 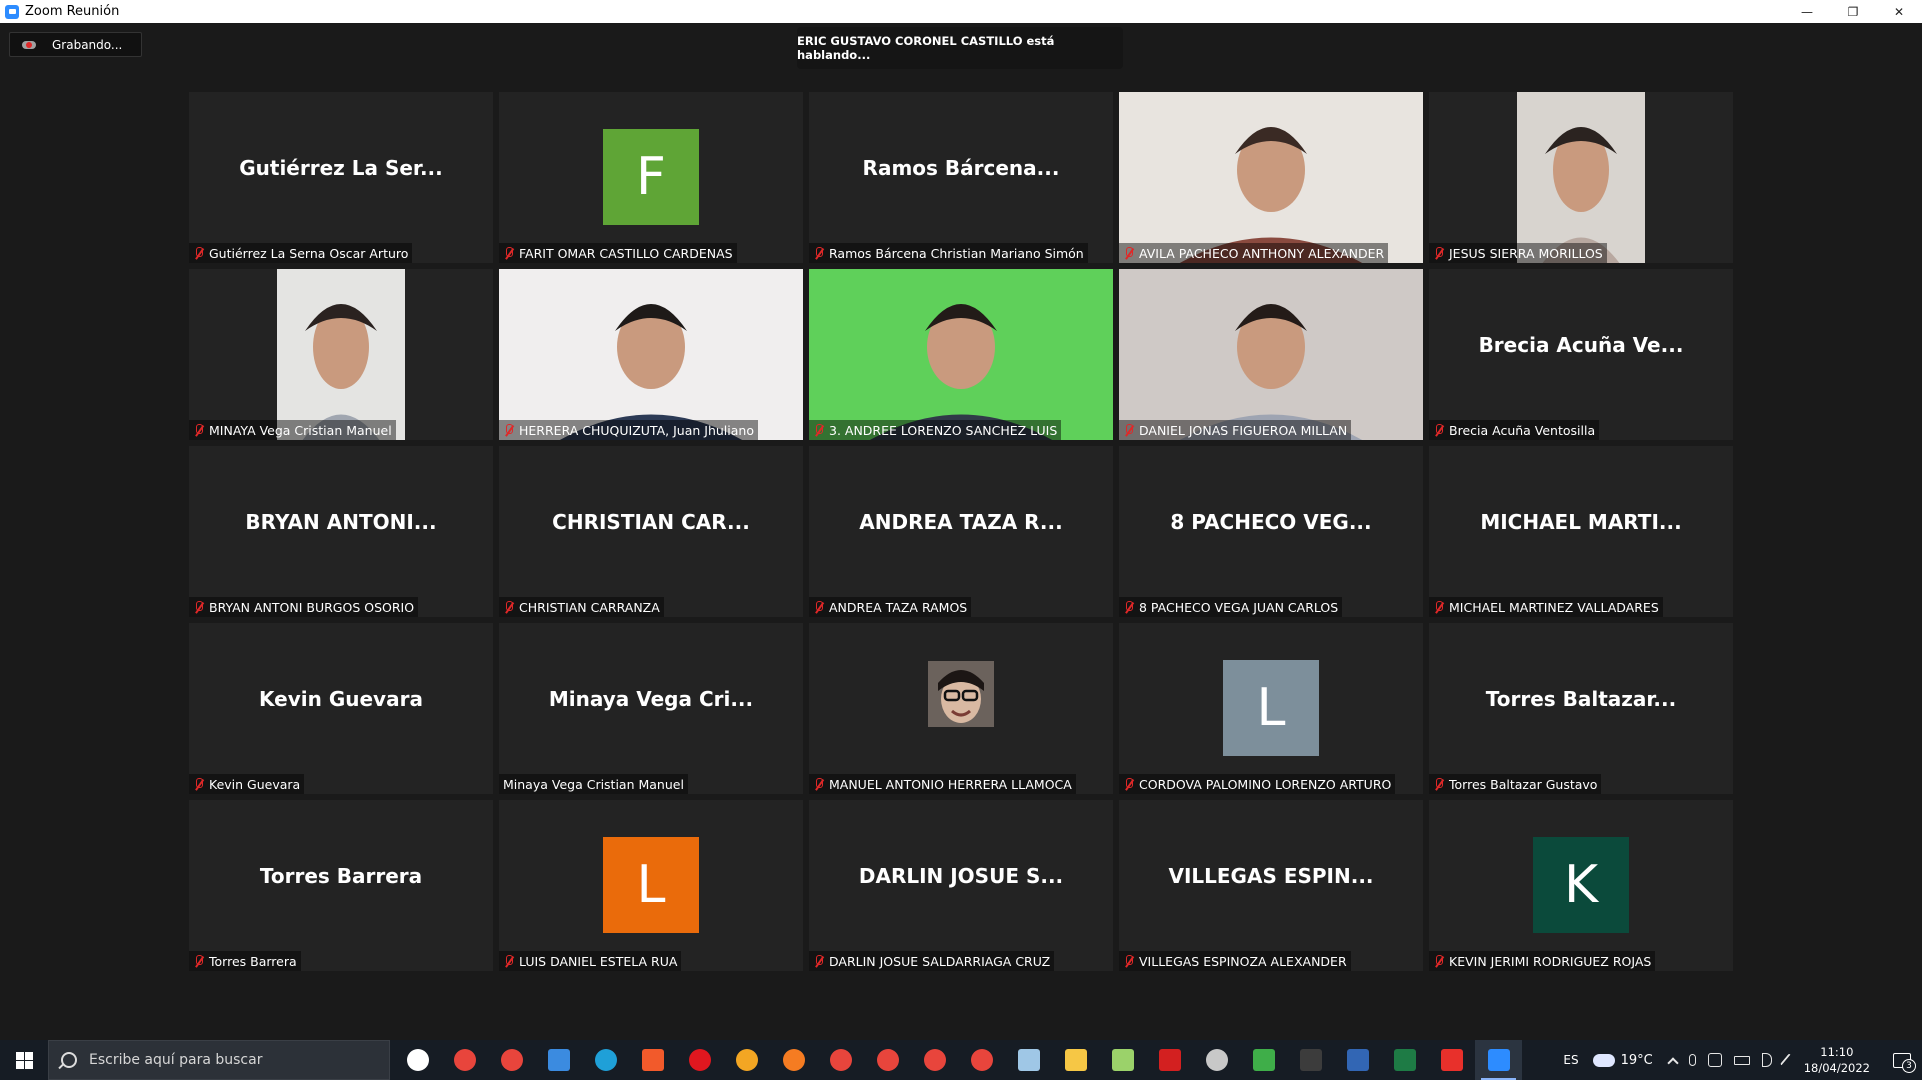 What do you see at coordinates (1807, 11) in the screenshot?
I see `minimize-button: —` at bounding box center [1807, 11].